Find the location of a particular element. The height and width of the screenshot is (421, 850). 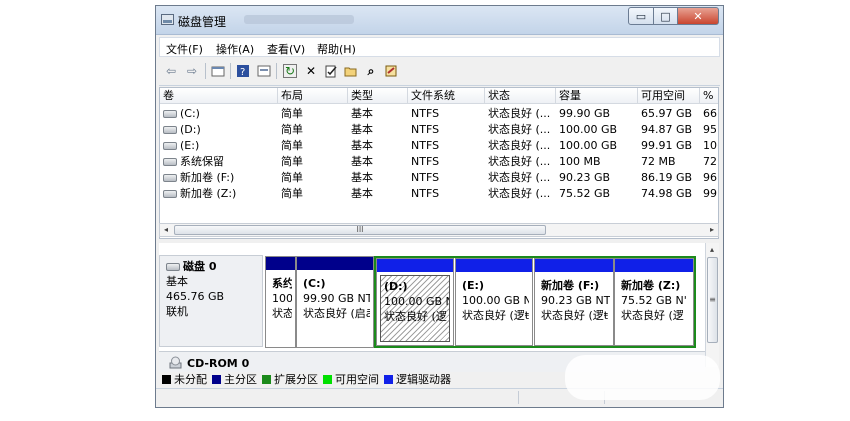

table-cell: 99.91 GB is located at coordinates (669, 146).